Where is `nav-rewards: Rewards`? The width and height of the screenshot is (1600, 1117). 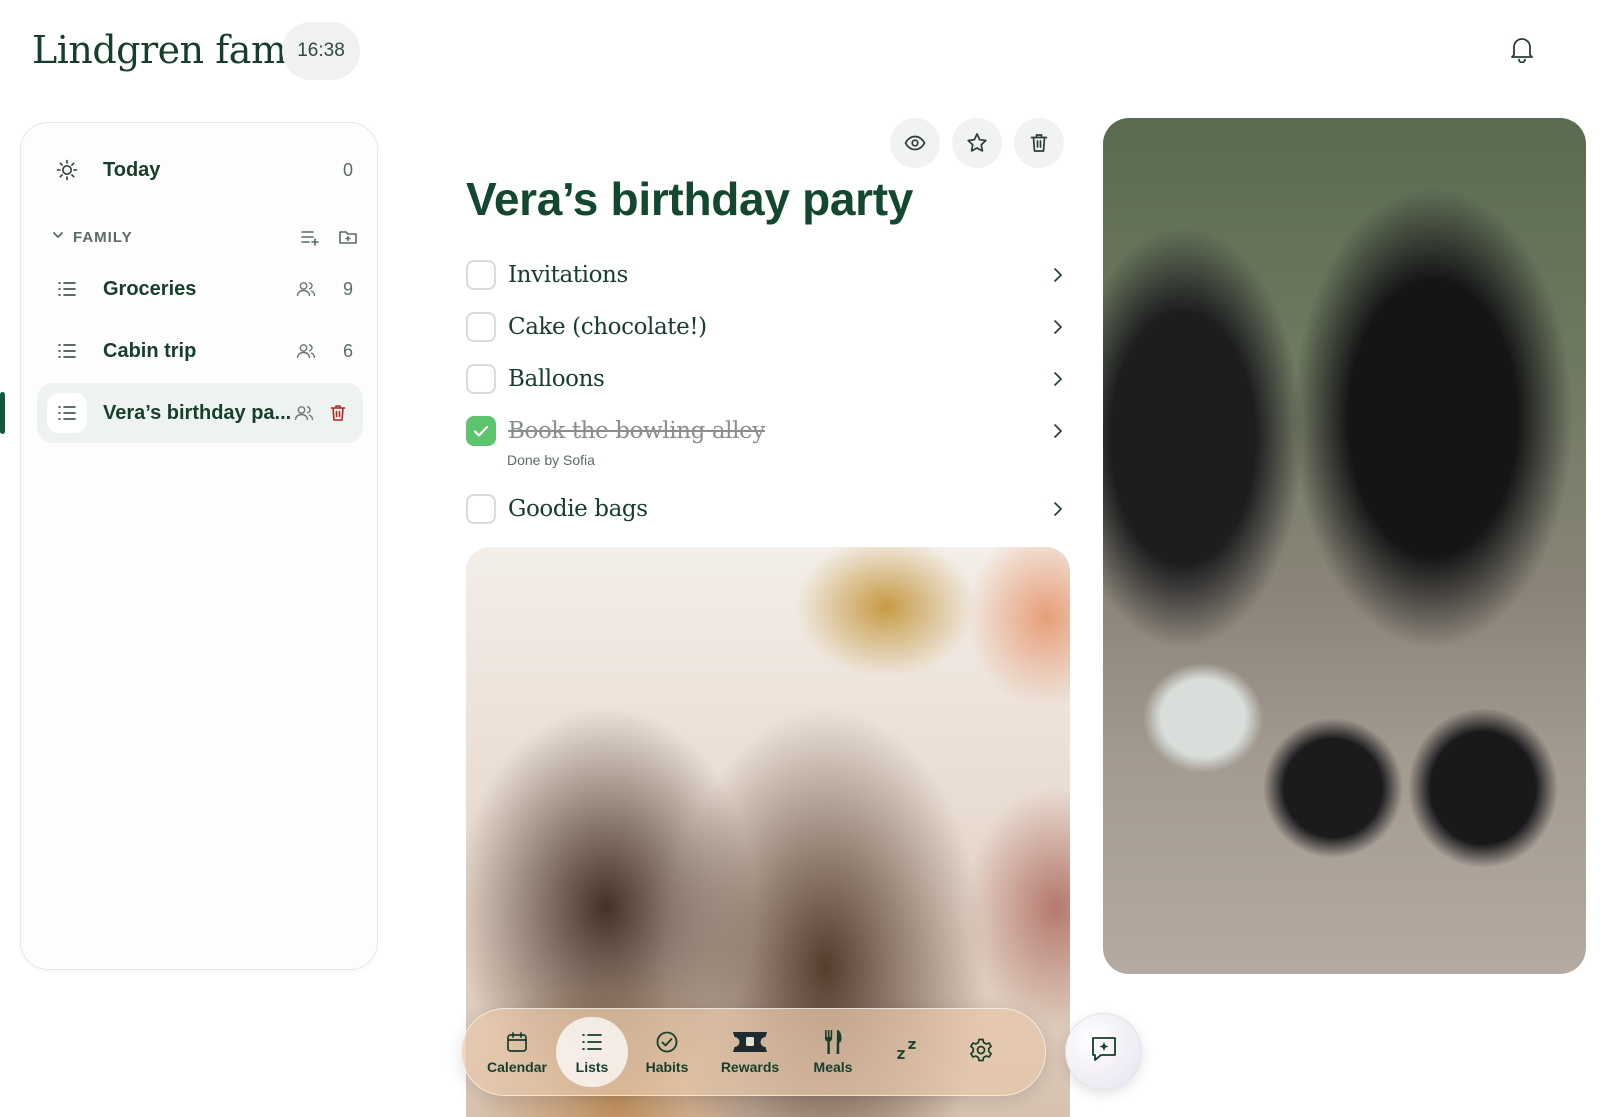 nav-rewards: Rewards is located at coordinates (750, 1052).